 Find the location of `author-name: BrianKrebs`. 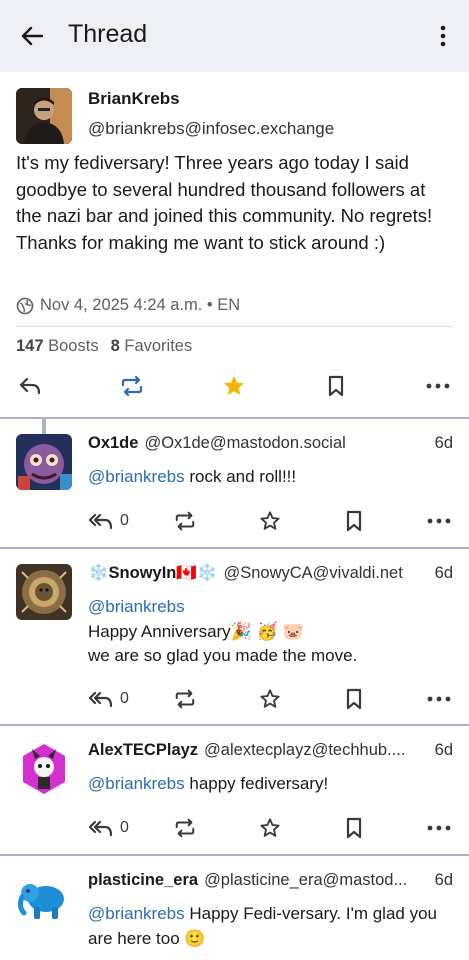

author-name: BrianKrebs is located at coordinates (134, 99).